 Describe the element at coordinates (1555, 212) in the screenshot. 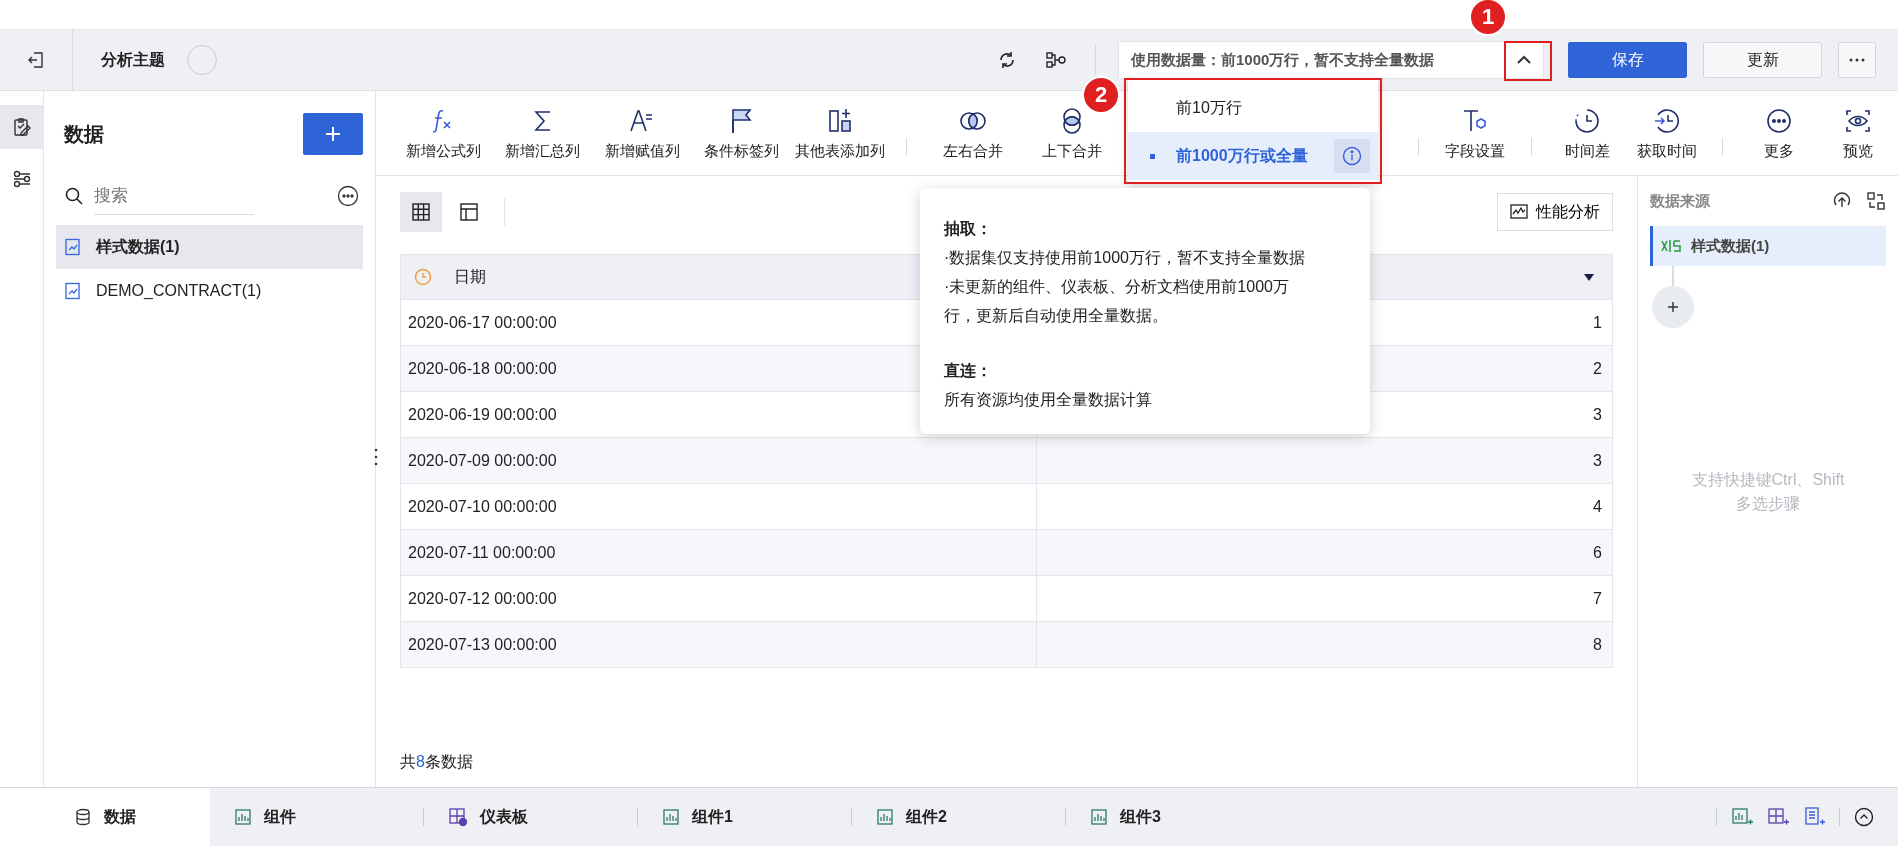

I see `performance-button: 性能分析` at that location.